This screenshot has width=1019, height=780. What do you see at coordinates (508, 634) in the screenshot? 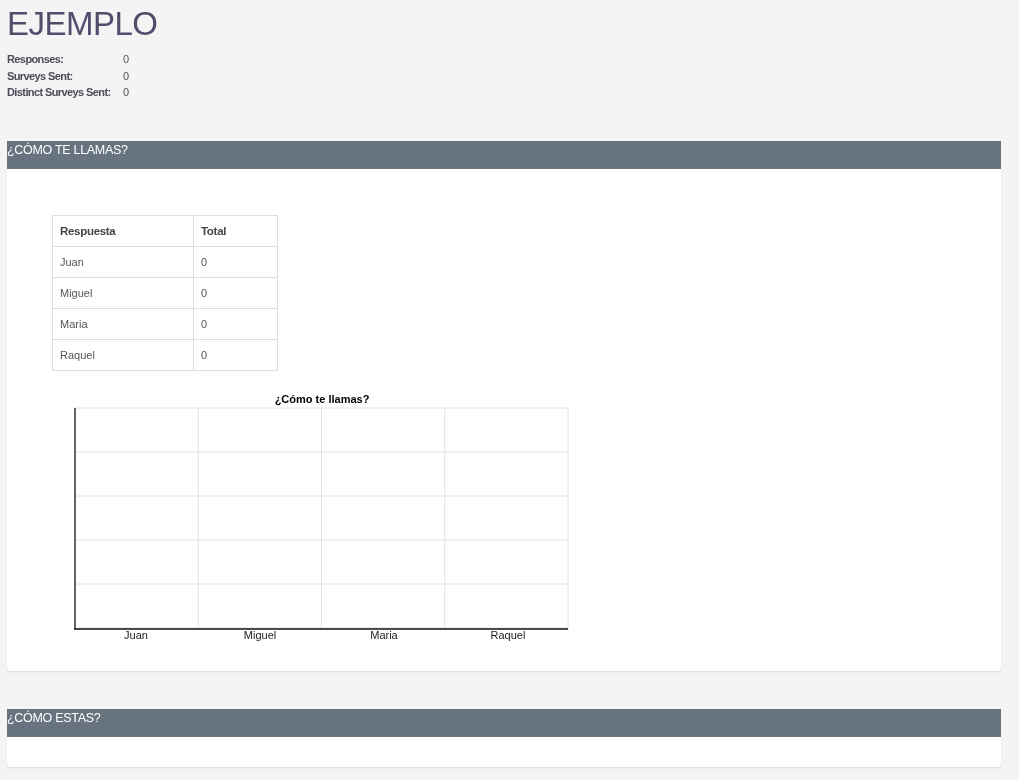
I see `axis-label: Raquel` at bounding box center [508, 634].